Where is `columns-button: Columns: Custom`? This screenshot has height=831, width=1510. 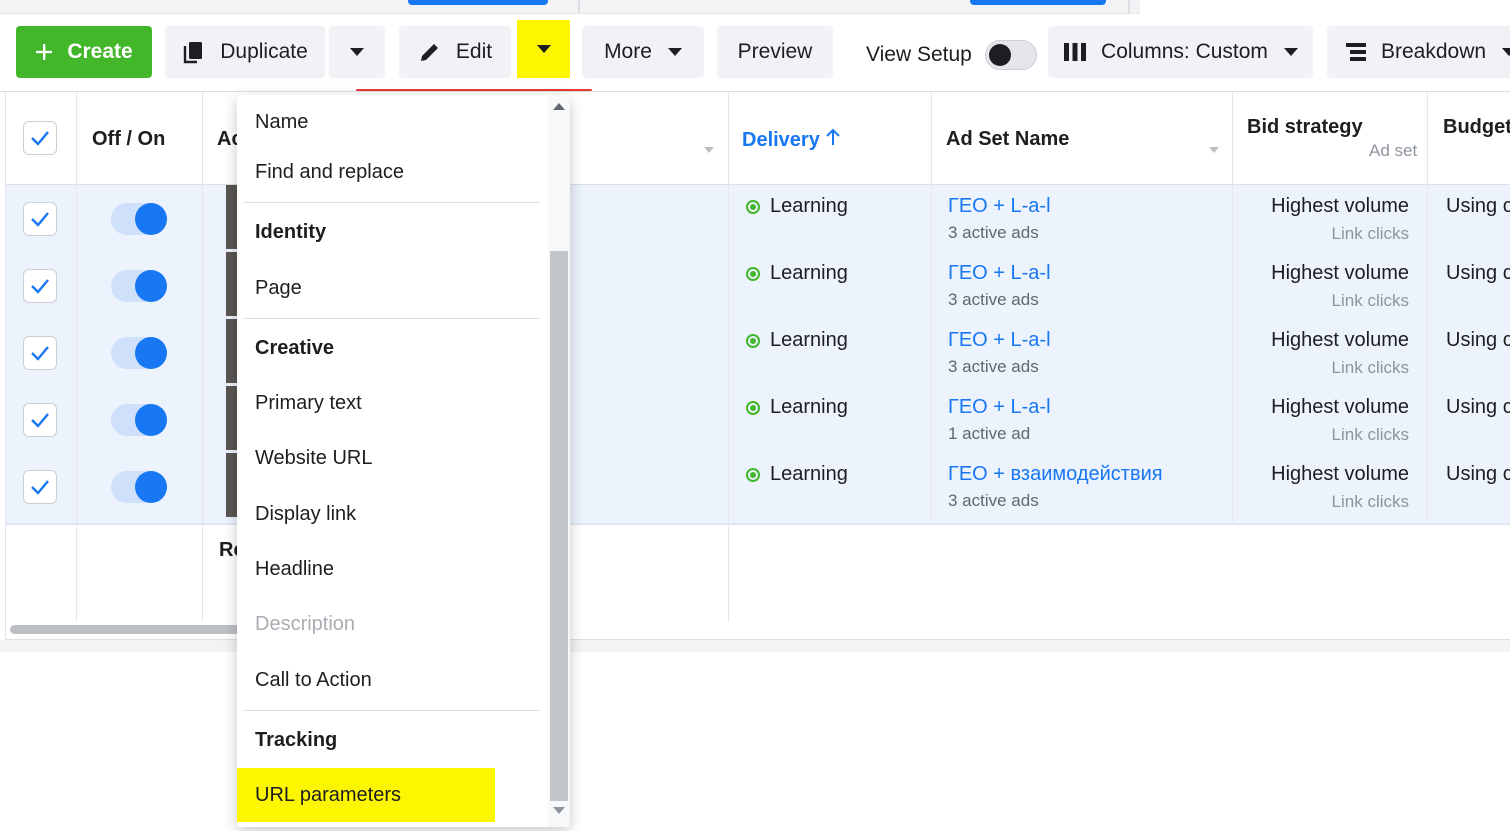 columns-button: Columns: Custom is located at coordinates (1180, 52).